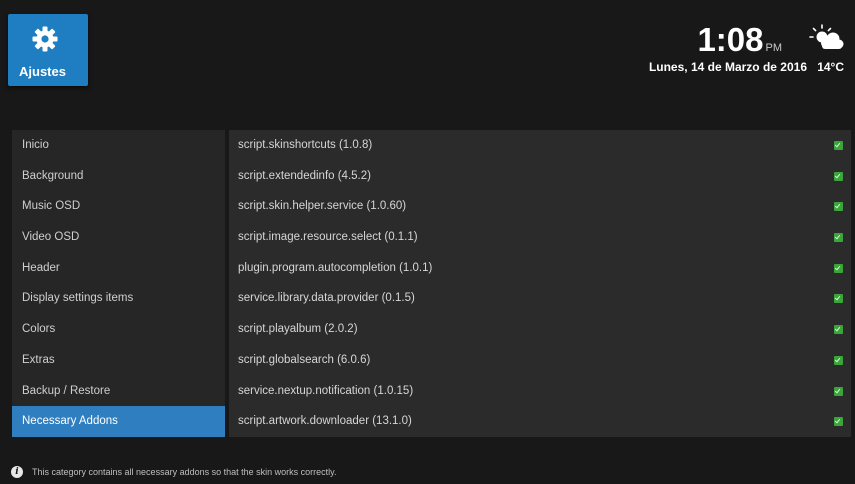 The width and height of the screenshot is (855, 484). What do you see at coordinates (118, 360) in the screenshot?
I see `sidebar-item-extras: Extras` at bounding box center [118, 360].